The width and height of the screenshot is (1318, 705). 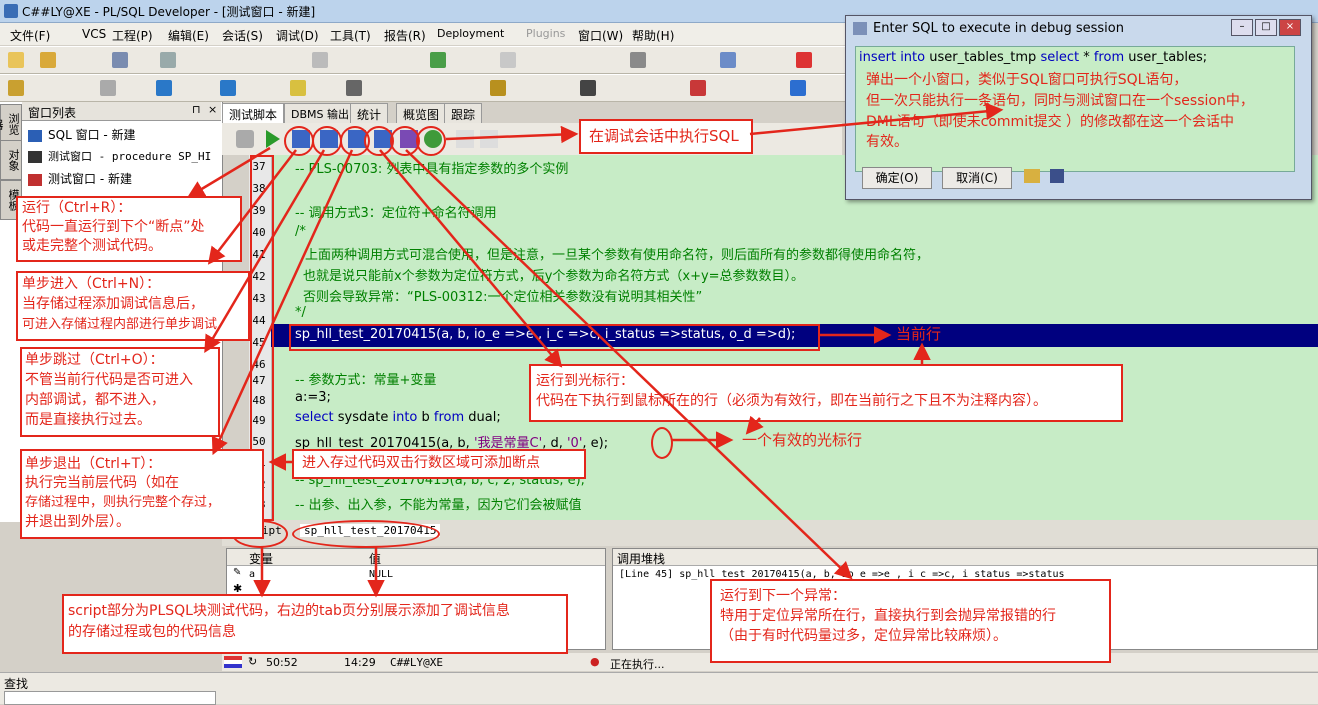 What do you see at coordinates (471, 258) in the screenshot?
I see `run-to-cursor-arrow` at bounding box center [471, 258].